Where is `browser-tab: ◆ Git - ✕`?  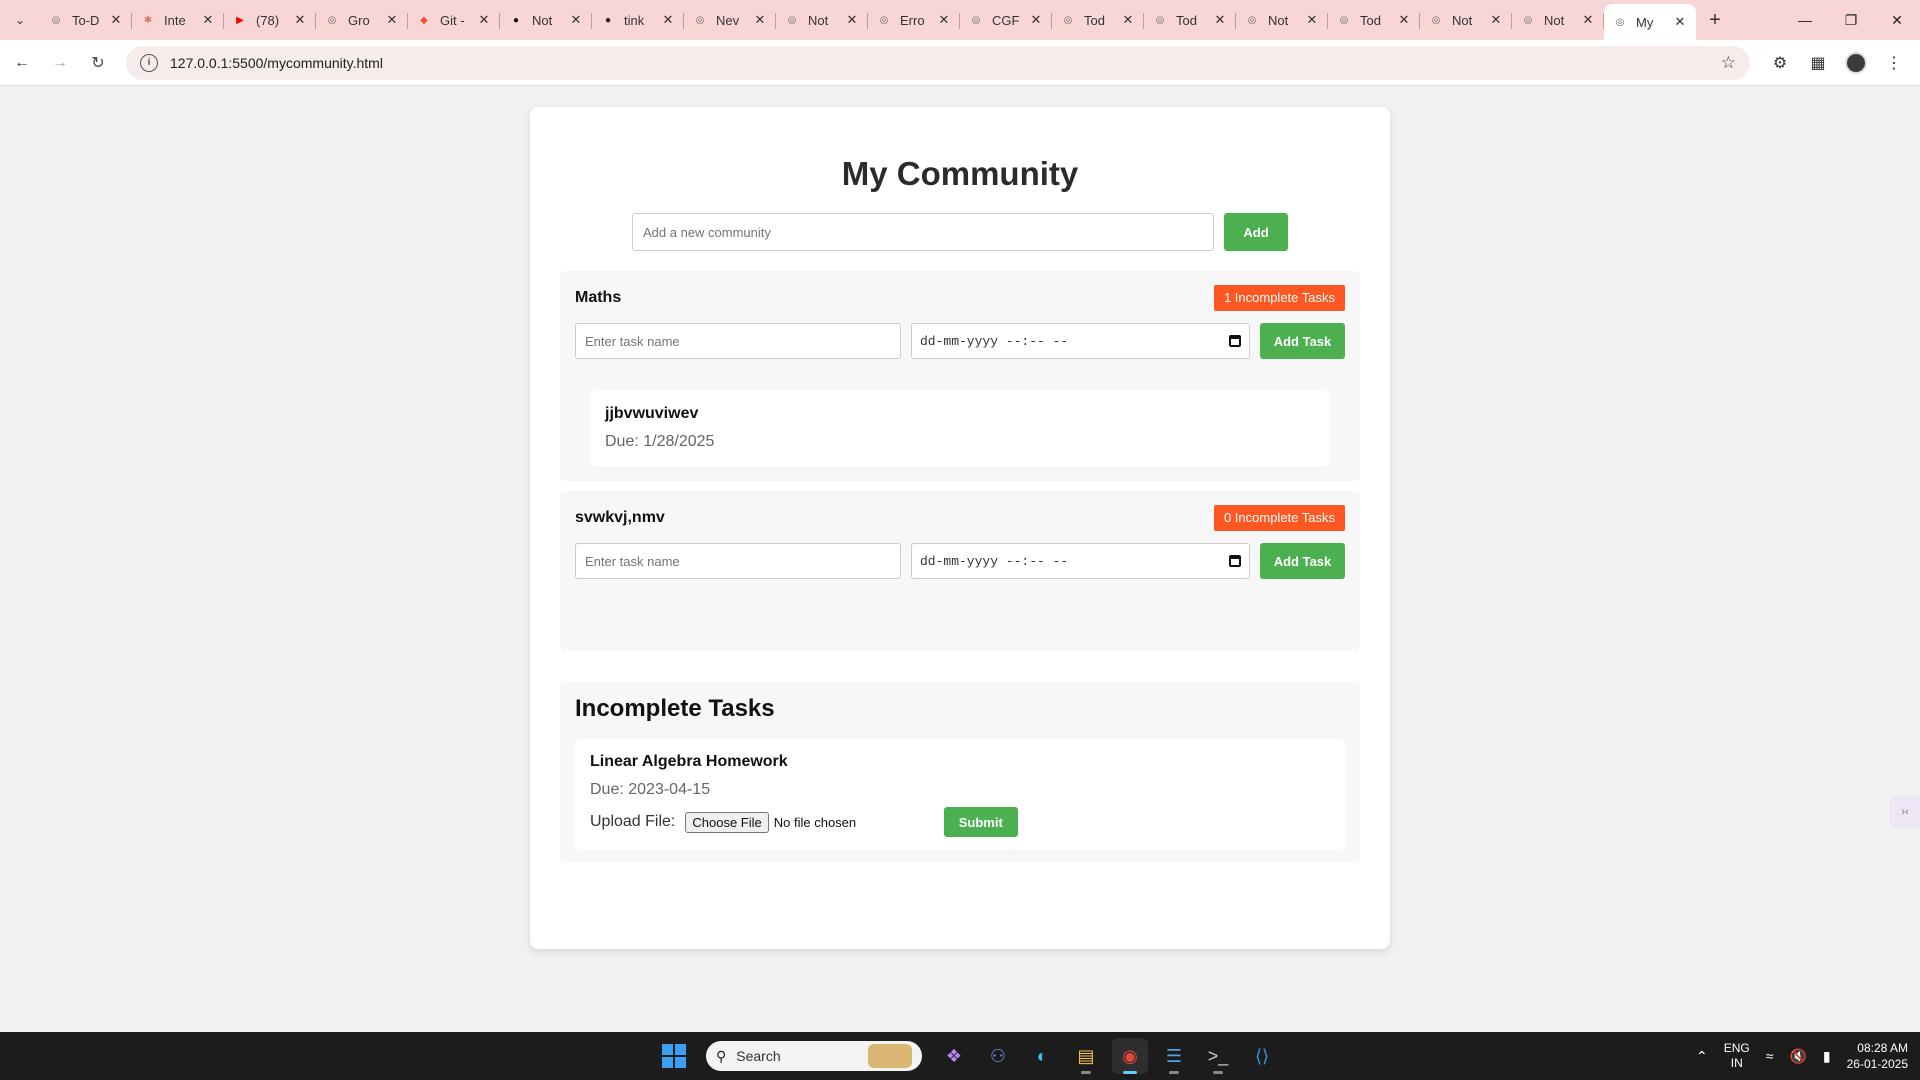 browser-tab: ◆ Git - ✕ is located at coordinates (454, 20).